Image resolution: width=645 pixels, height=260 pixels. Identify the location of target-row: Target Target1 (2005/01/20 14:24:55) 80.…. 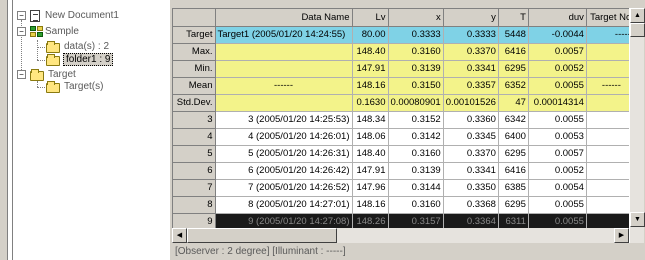
(405, 35).